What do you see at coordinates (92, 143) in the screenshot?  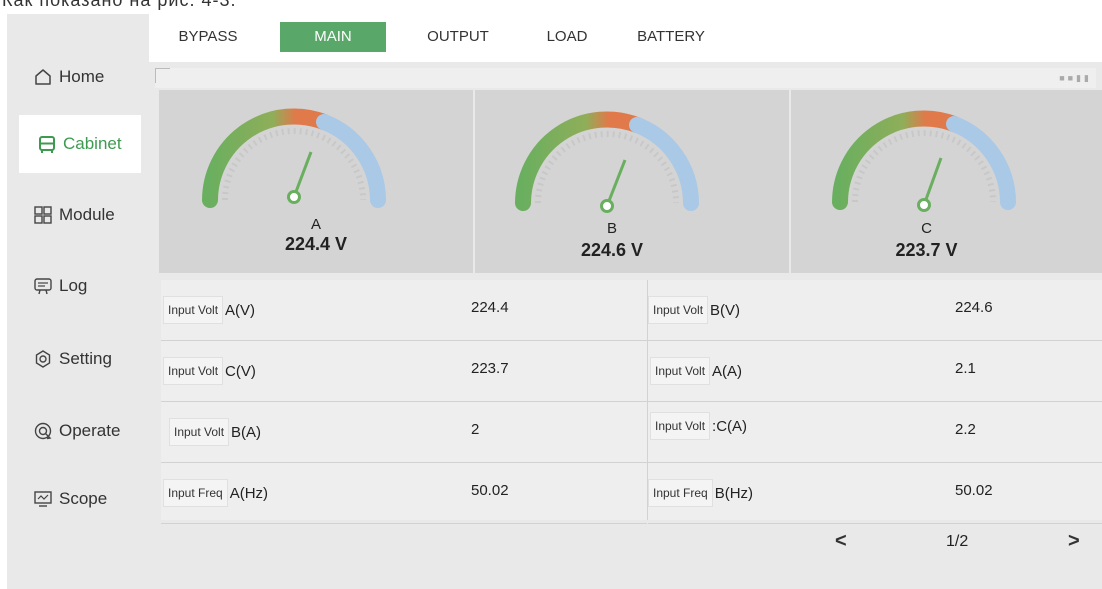 I see `sidebar-item-label: Cabinet` at bounding box center [92, 143].